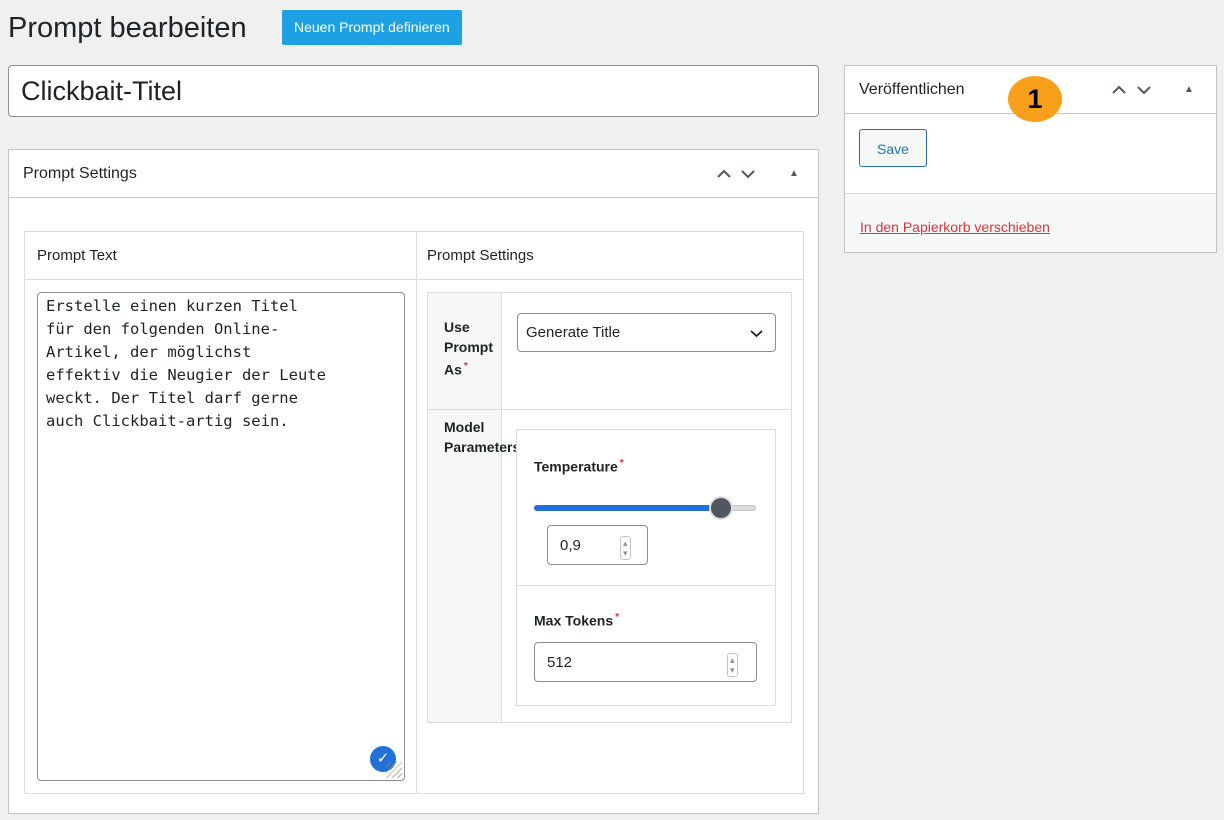 This screenshot has height=820, width=1224. Describe the element at coordinates (414, 256) in the screenshot. I see `table-header: Prompt Text Prompt Settings` at that location.